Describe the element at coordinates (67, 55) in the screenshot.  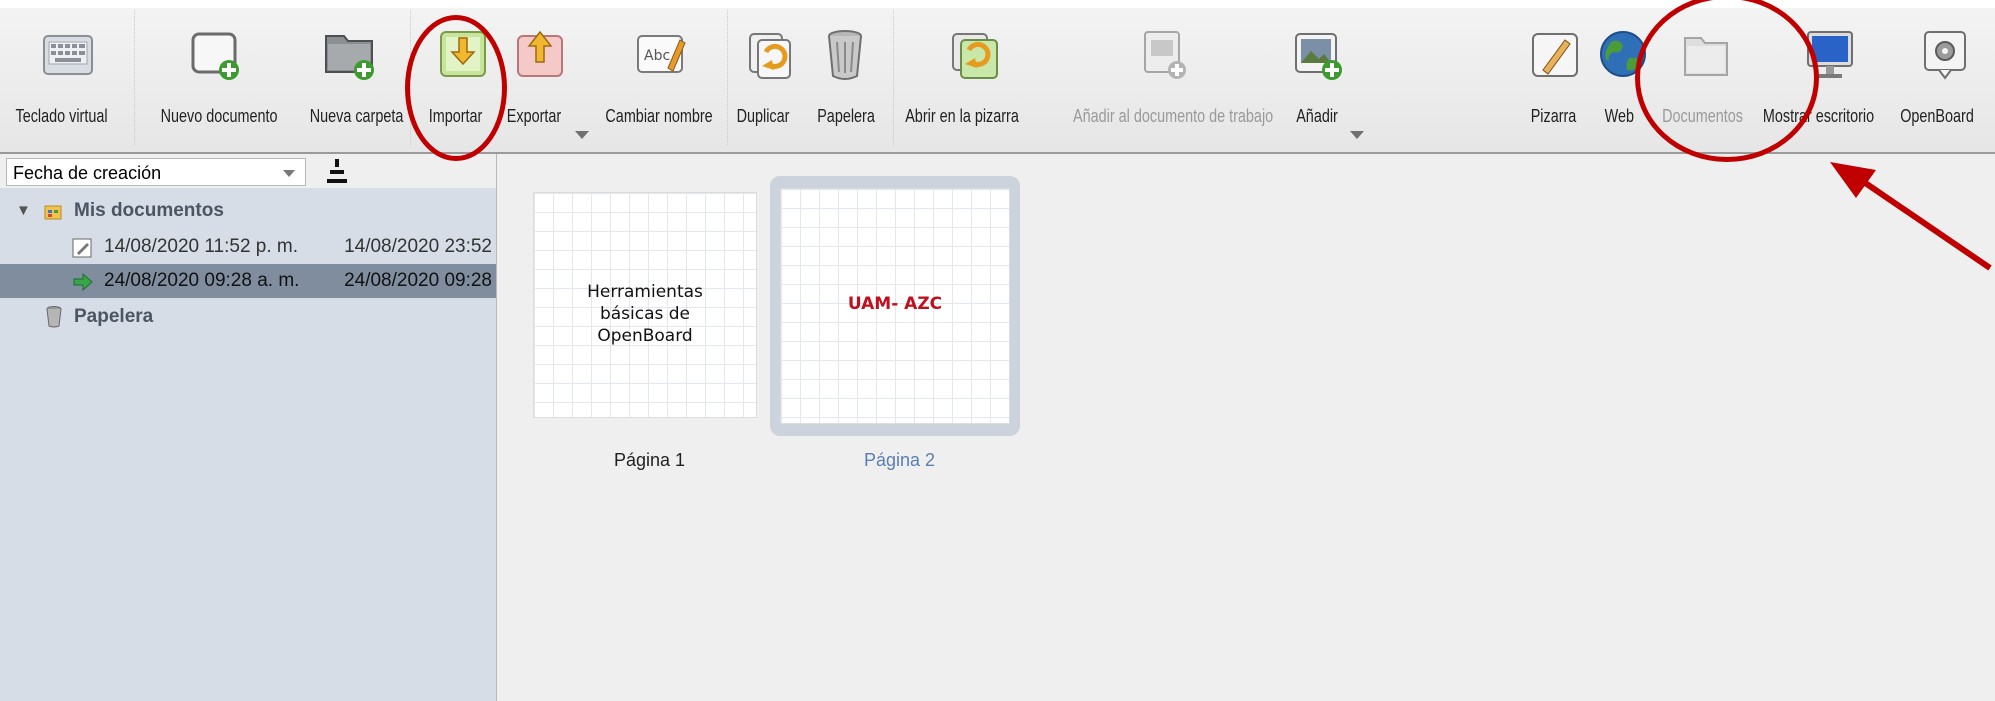
I see `keyboard-icon` at that location.